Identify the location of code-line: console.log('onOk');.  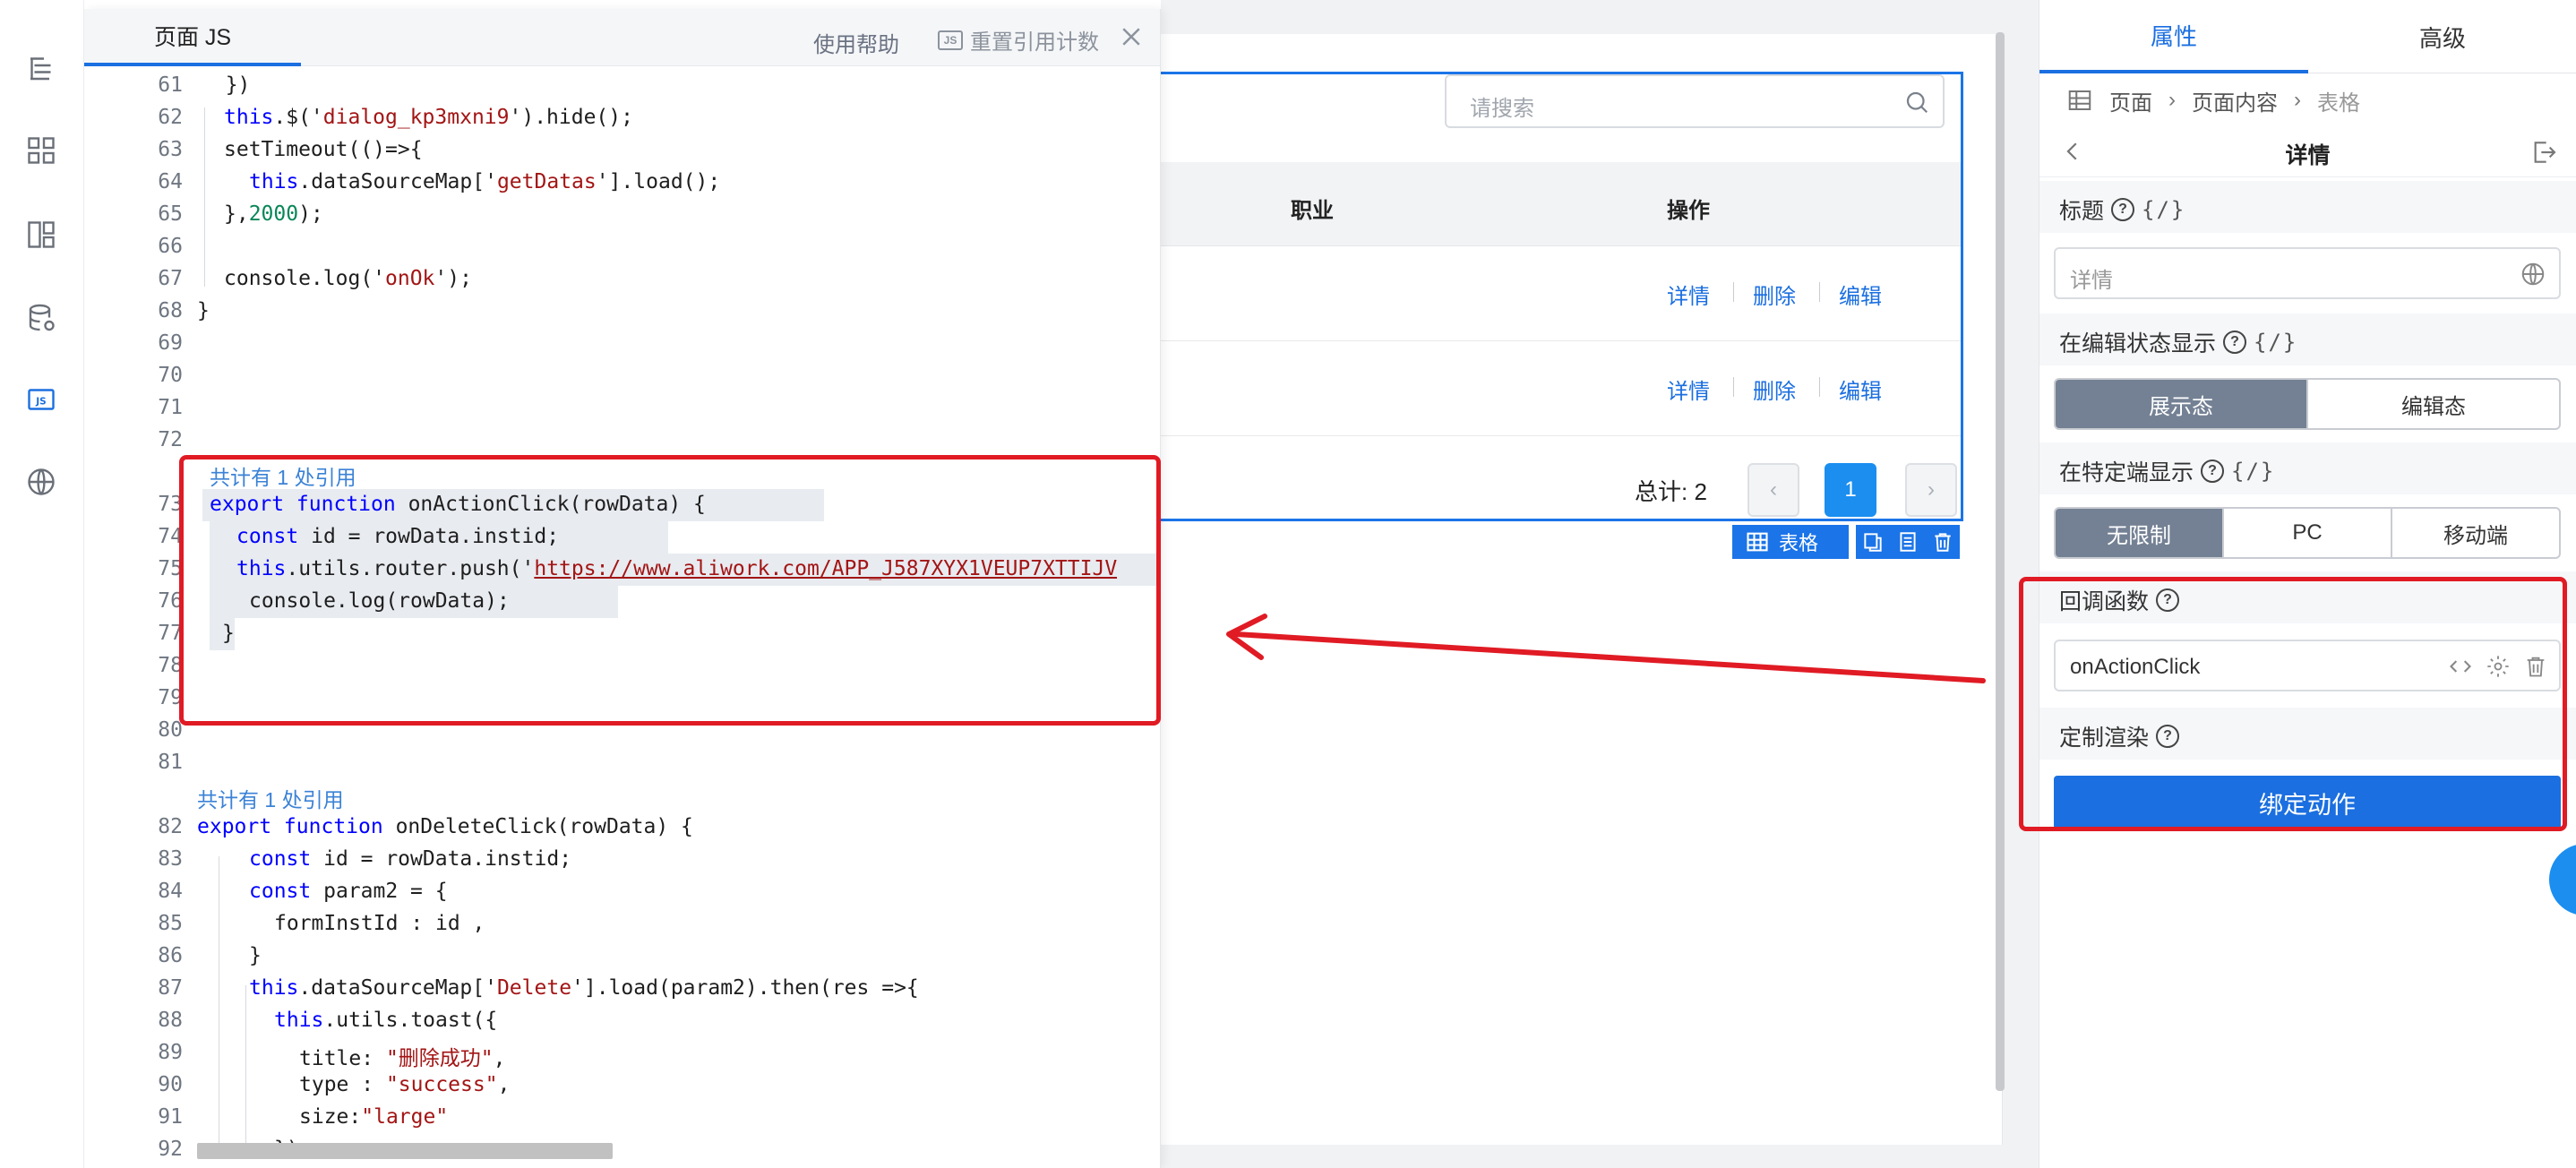
(348, 279).